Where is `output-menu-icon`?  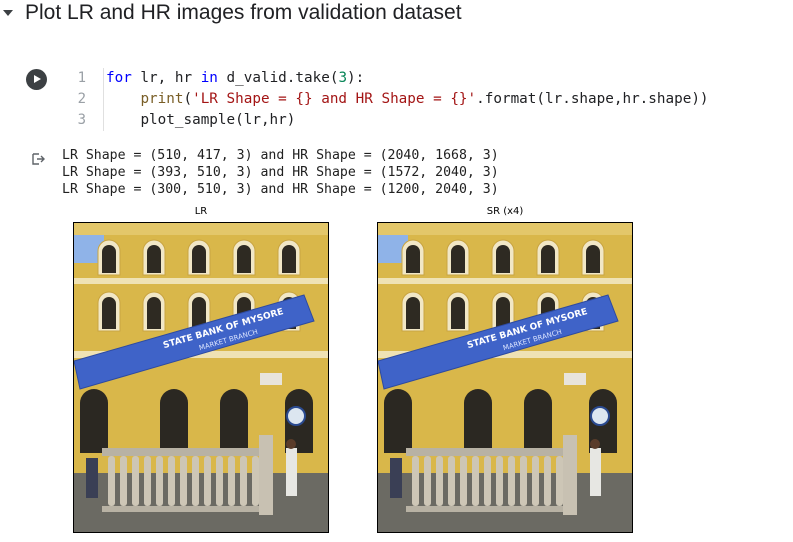 output-menu-icon is located at coordinates (38, 159).